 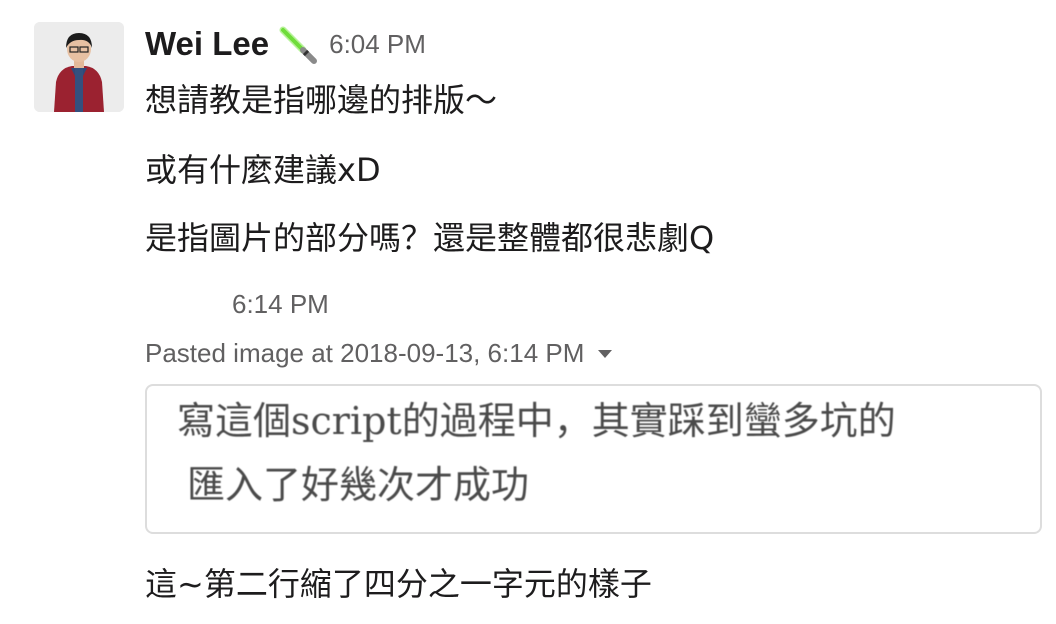 What do you see at coordinates (358, 485) in the screenshot?
I see `image-text-line: 匯入了好幾次才成功` at bounding box center [358, 485].